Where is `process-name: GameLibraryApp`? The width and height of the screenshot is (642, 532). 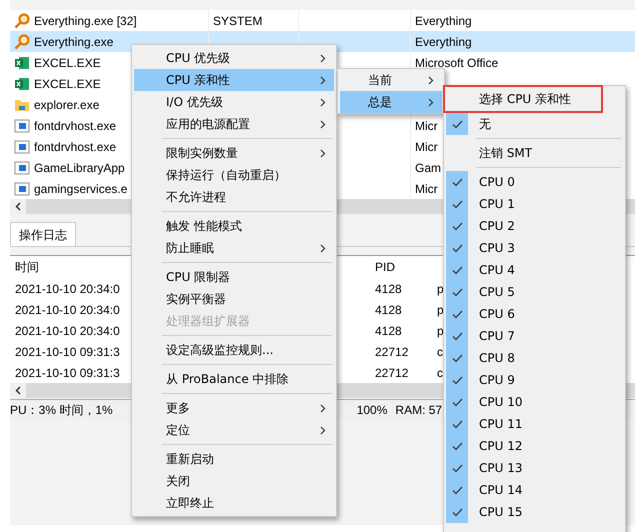
process-name: GameLibraryApp is located at coordinates (79, 168).